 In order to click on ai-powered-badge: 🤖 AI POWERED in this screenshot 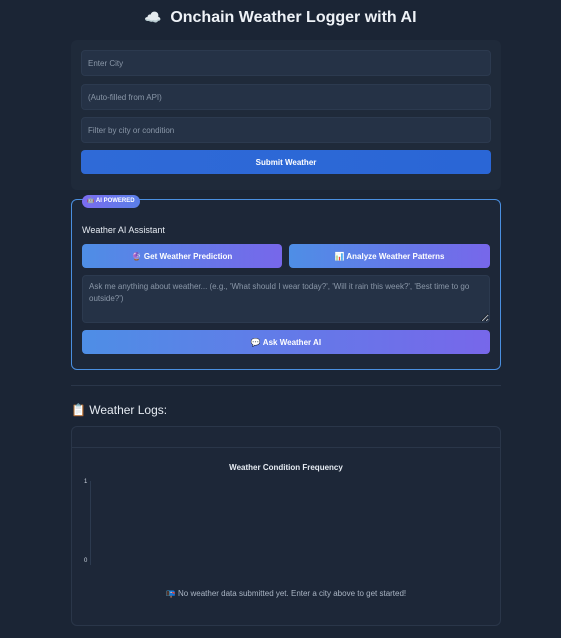, I will do `click(111, 201)`.